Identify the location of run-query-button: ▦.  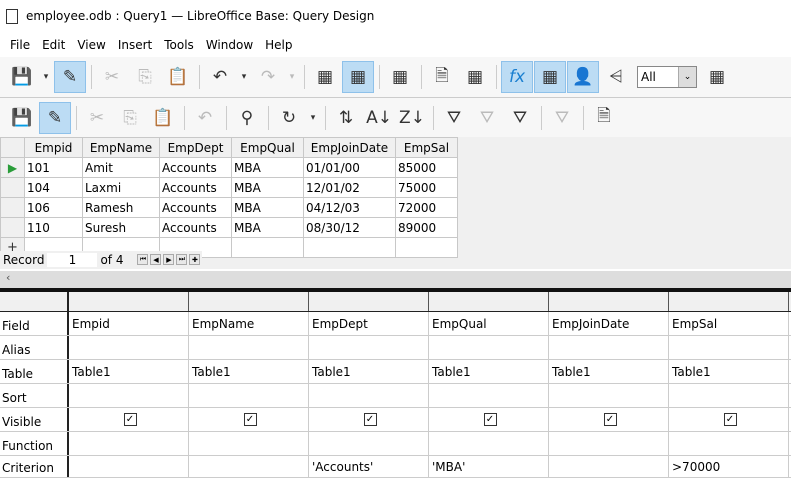
(325, 77).